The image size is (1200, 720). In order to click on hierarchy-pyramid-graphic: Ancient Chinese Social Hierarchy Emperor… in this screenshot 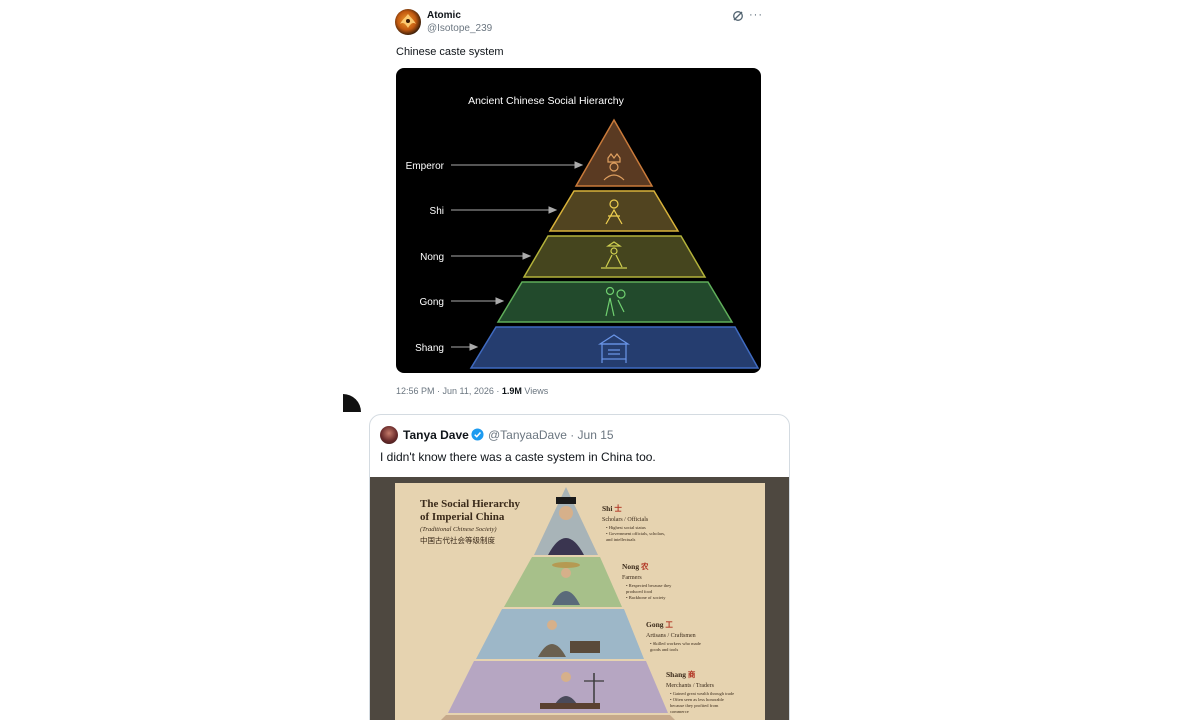, I will do `click(583, 232)`.